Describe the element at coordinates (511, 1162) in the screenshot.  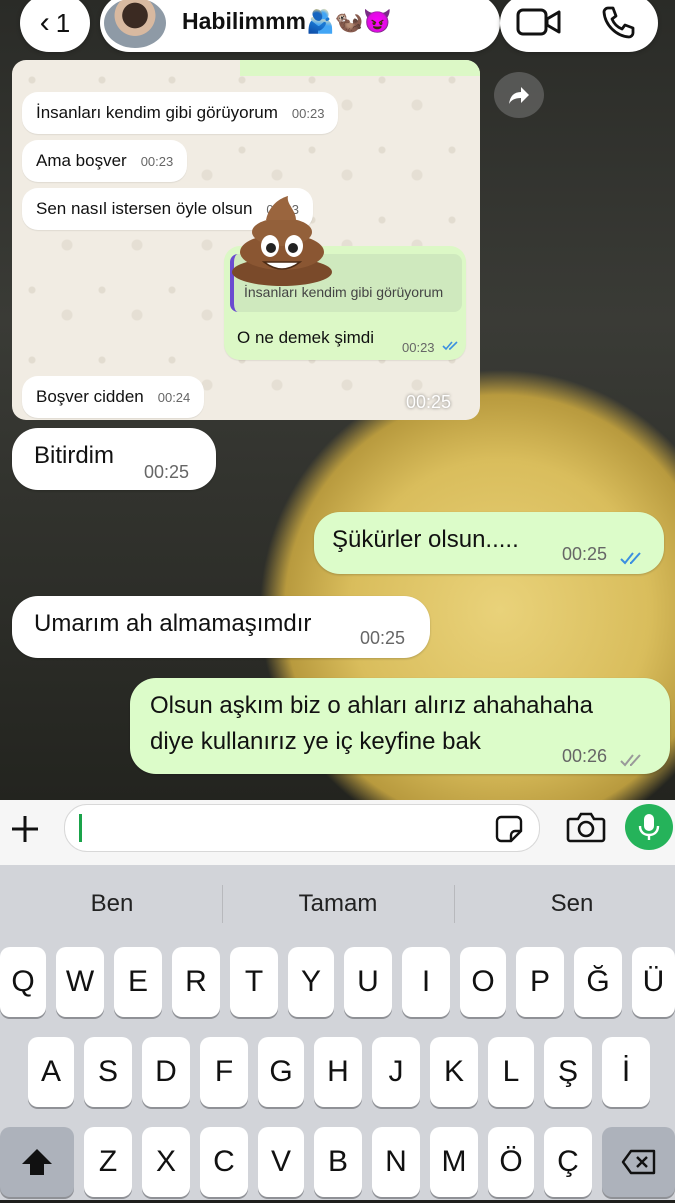
I see `key-o-umlaut: Ö` at that location.